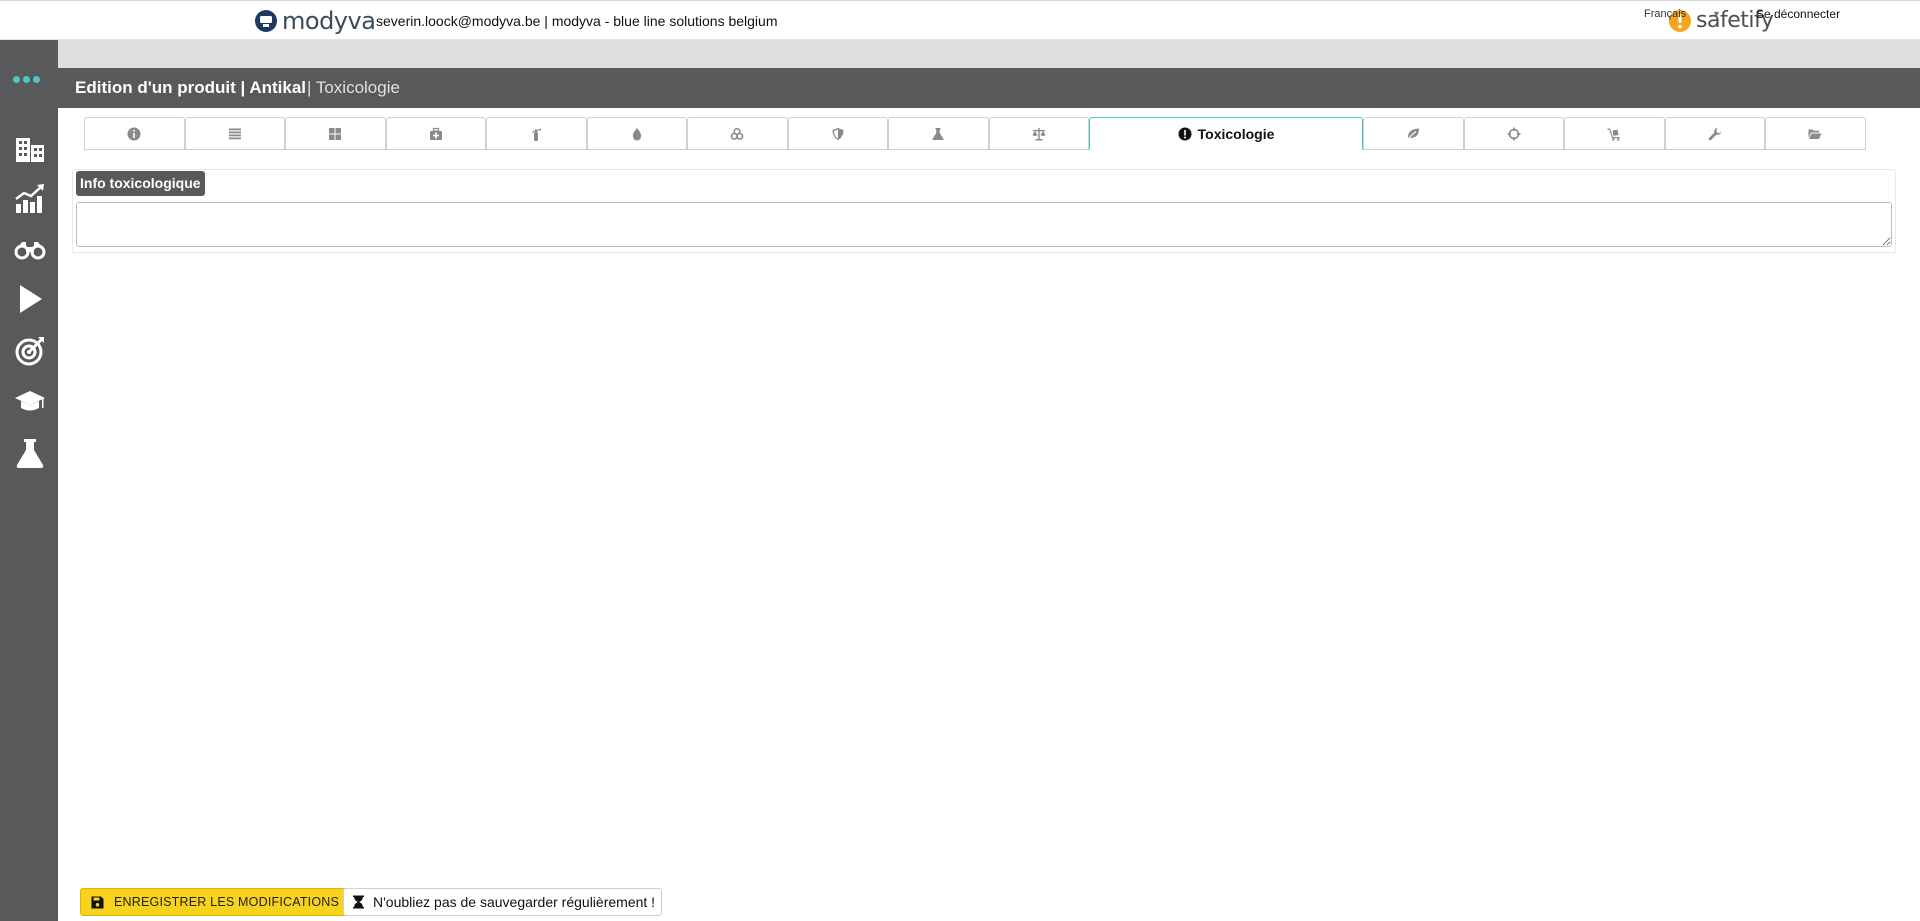 The width and height of the screenshot is (1920, 921). I want to click on wrench-icon, so click(1714, 133).